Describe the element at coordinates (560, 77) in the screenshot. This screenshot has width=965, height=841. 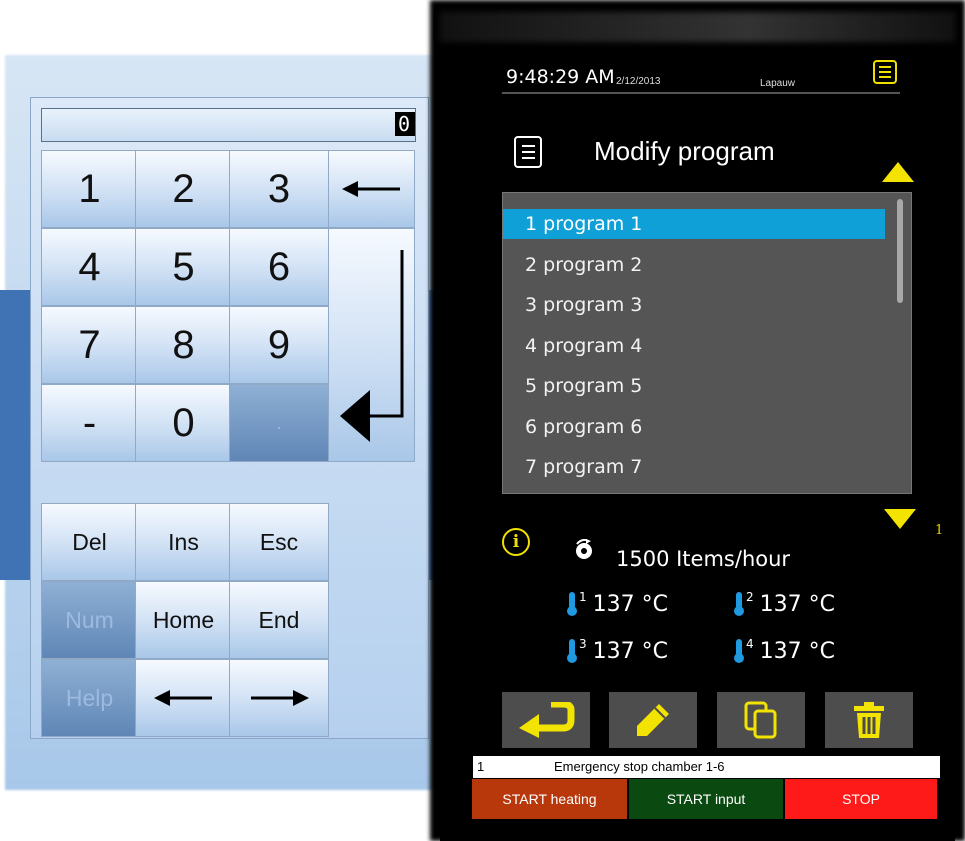
I see `clock-time: 9:48:29 AM` at that location.